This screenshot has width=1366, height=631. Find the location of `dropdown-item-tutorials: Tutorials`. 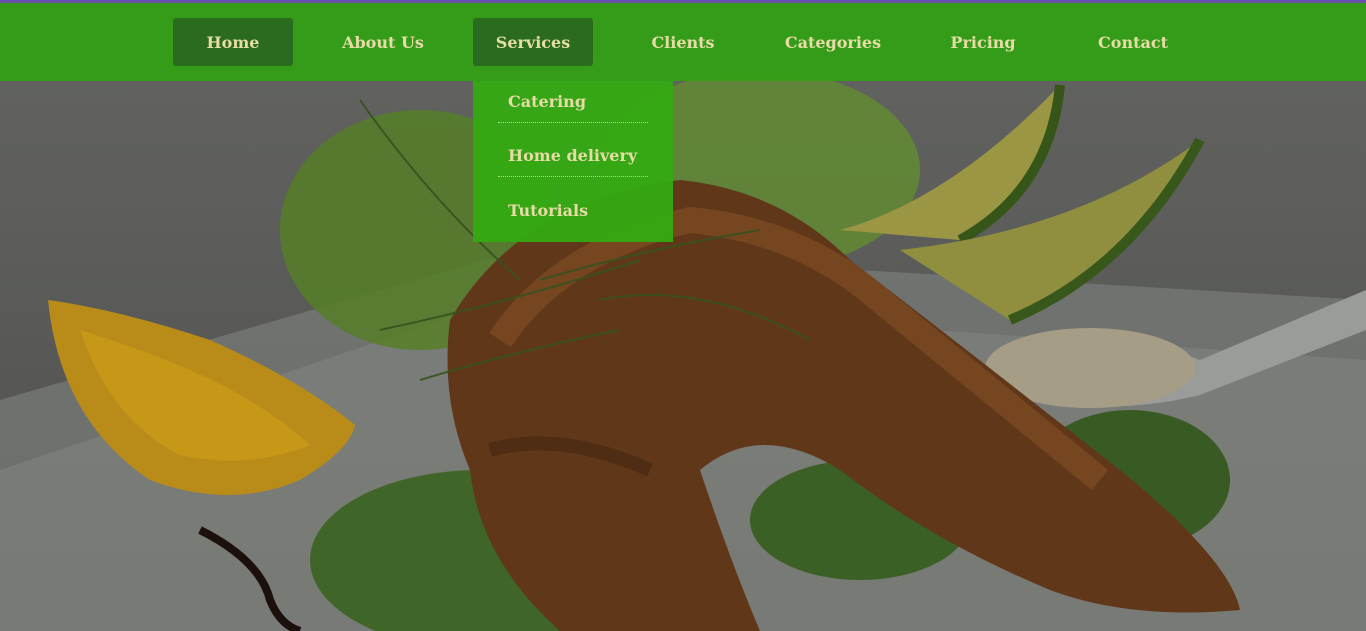

dropdown-item-tutorials: Tutorials is located at coordinates (573, 210).